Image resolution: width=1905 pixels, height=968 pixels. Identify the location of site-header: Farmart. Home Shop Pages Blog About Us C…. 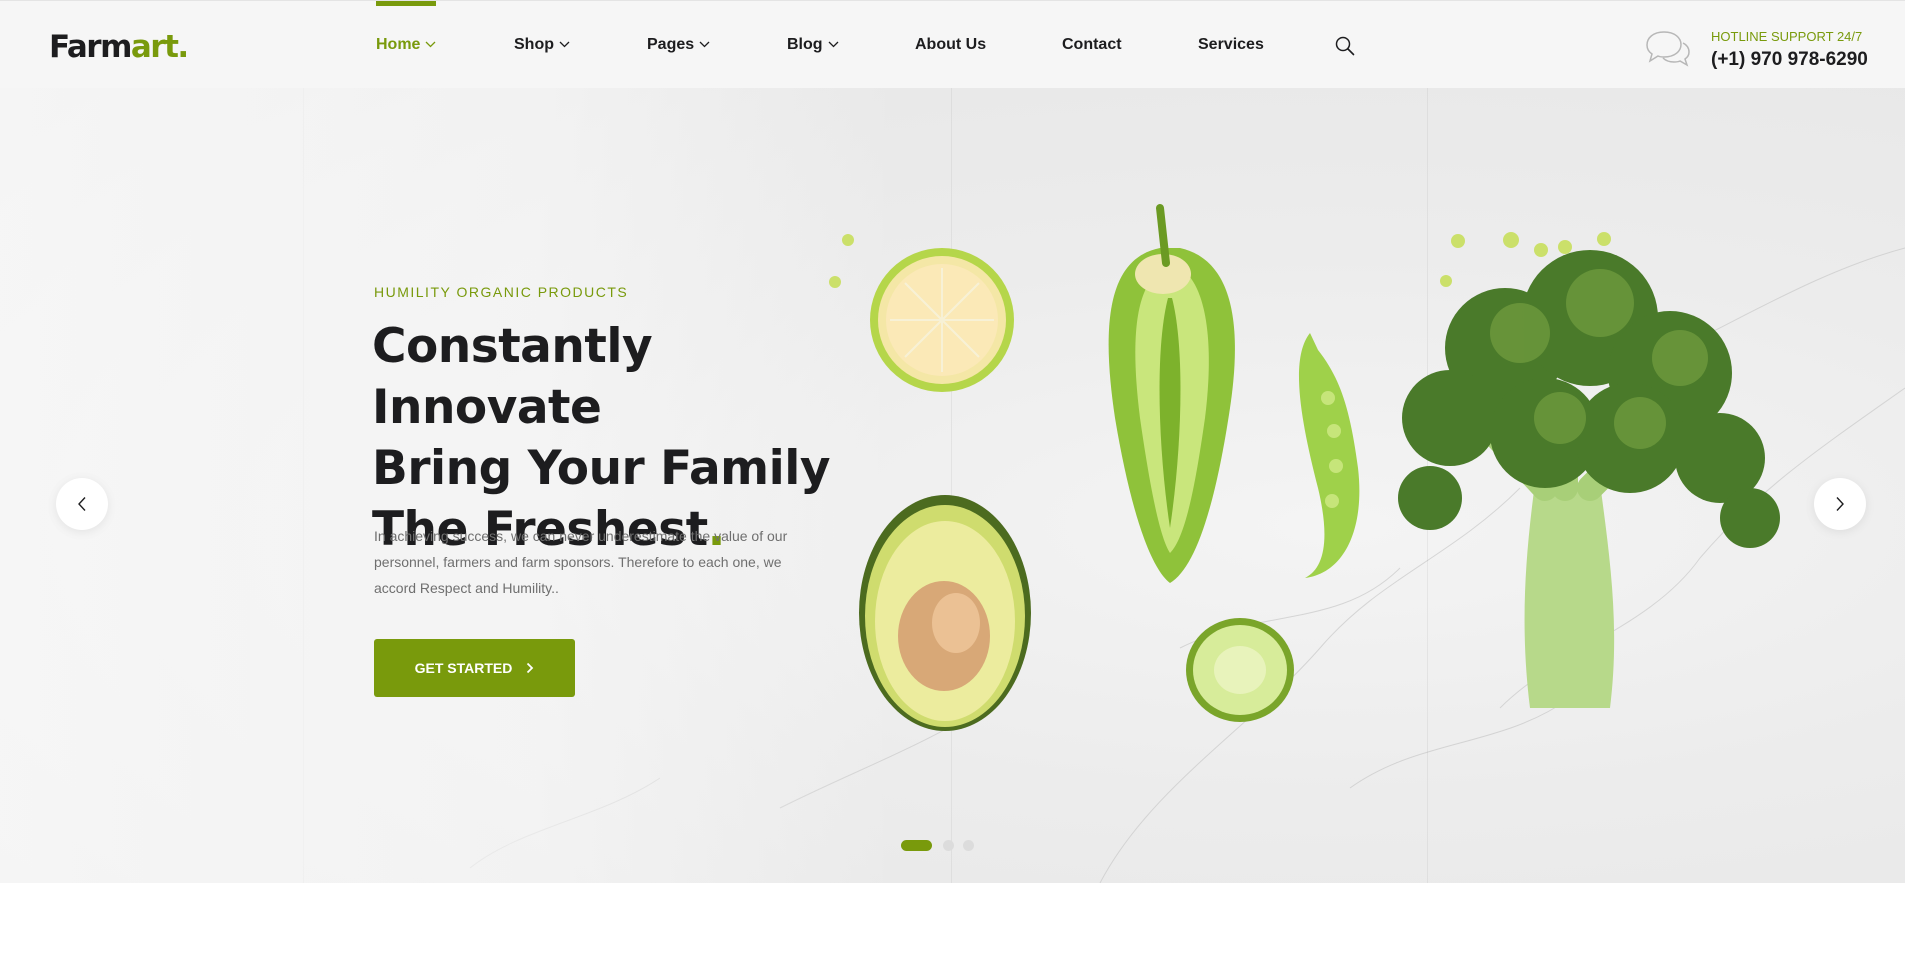
(952, 44).